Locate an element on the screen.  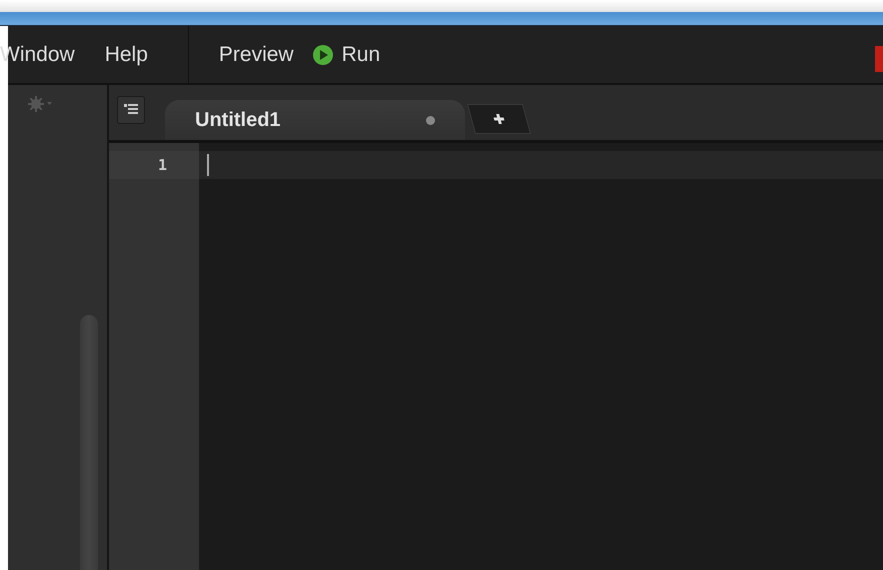
file-tab: Untitled1 is located at coordinates (315, 120).